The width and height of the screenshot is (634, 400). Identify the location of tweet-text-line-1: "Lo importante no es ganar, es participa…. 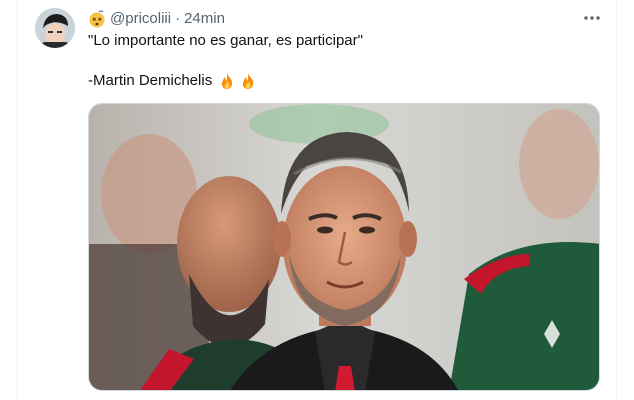
(225, 40).